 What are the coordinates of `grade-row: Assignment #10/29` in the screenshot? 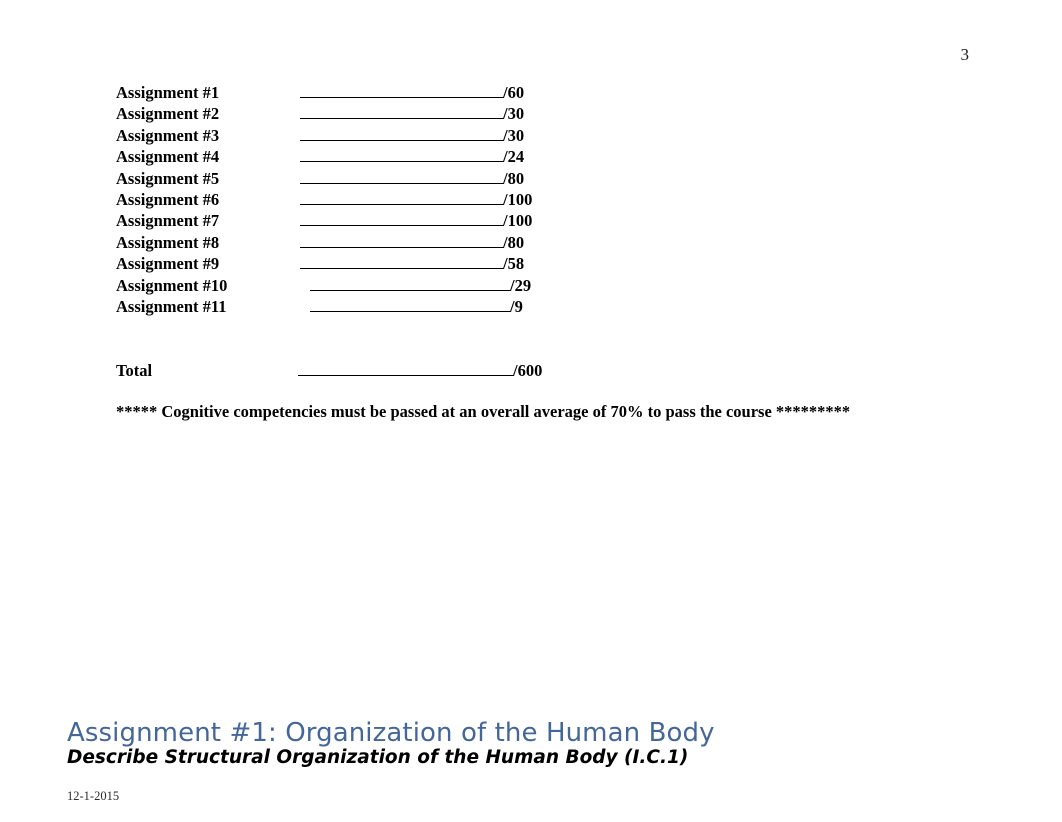 It's located at (516, 286).